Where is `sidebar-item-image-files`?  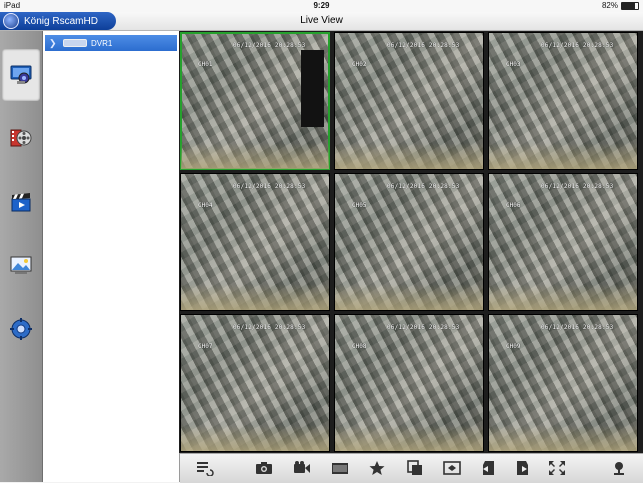
sidebar-item-image-files is located at coordinates (21, 265).